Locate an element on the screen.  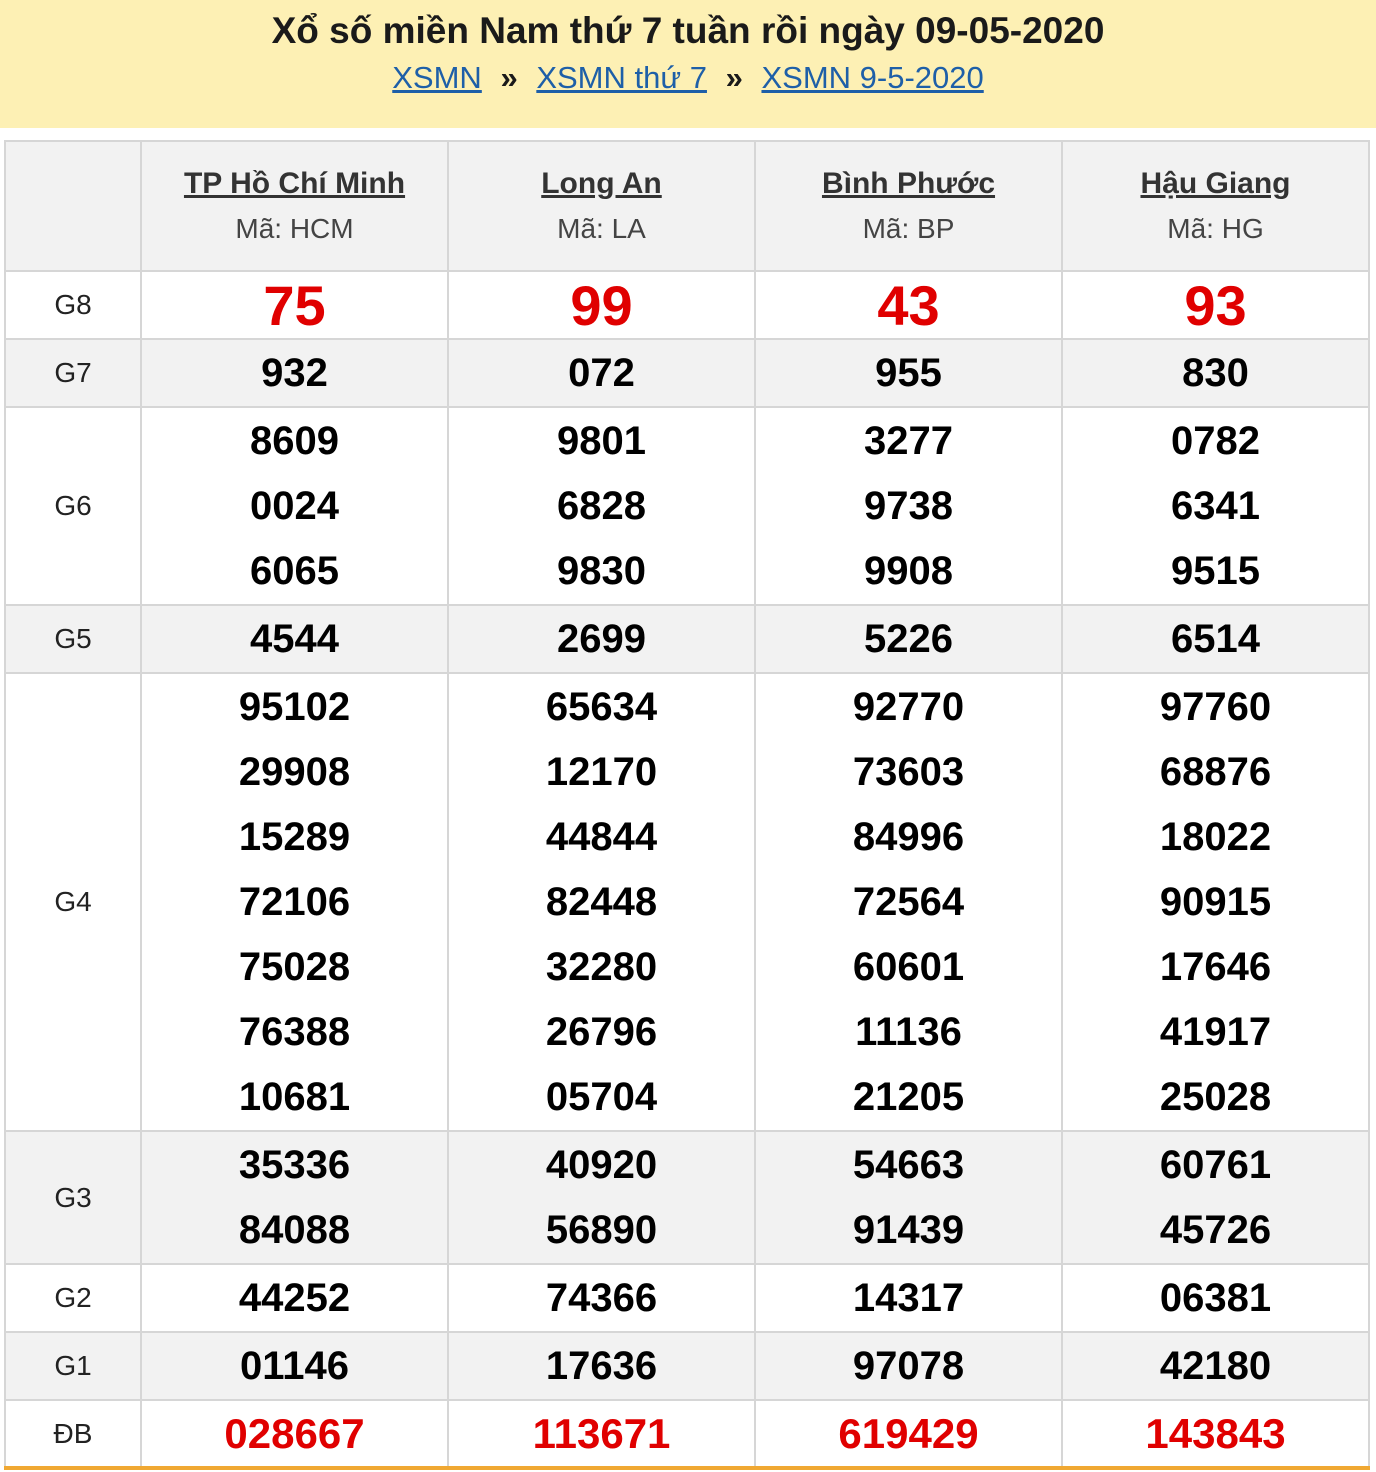
prize-number: 29908 is located at coordinates (294, 771).